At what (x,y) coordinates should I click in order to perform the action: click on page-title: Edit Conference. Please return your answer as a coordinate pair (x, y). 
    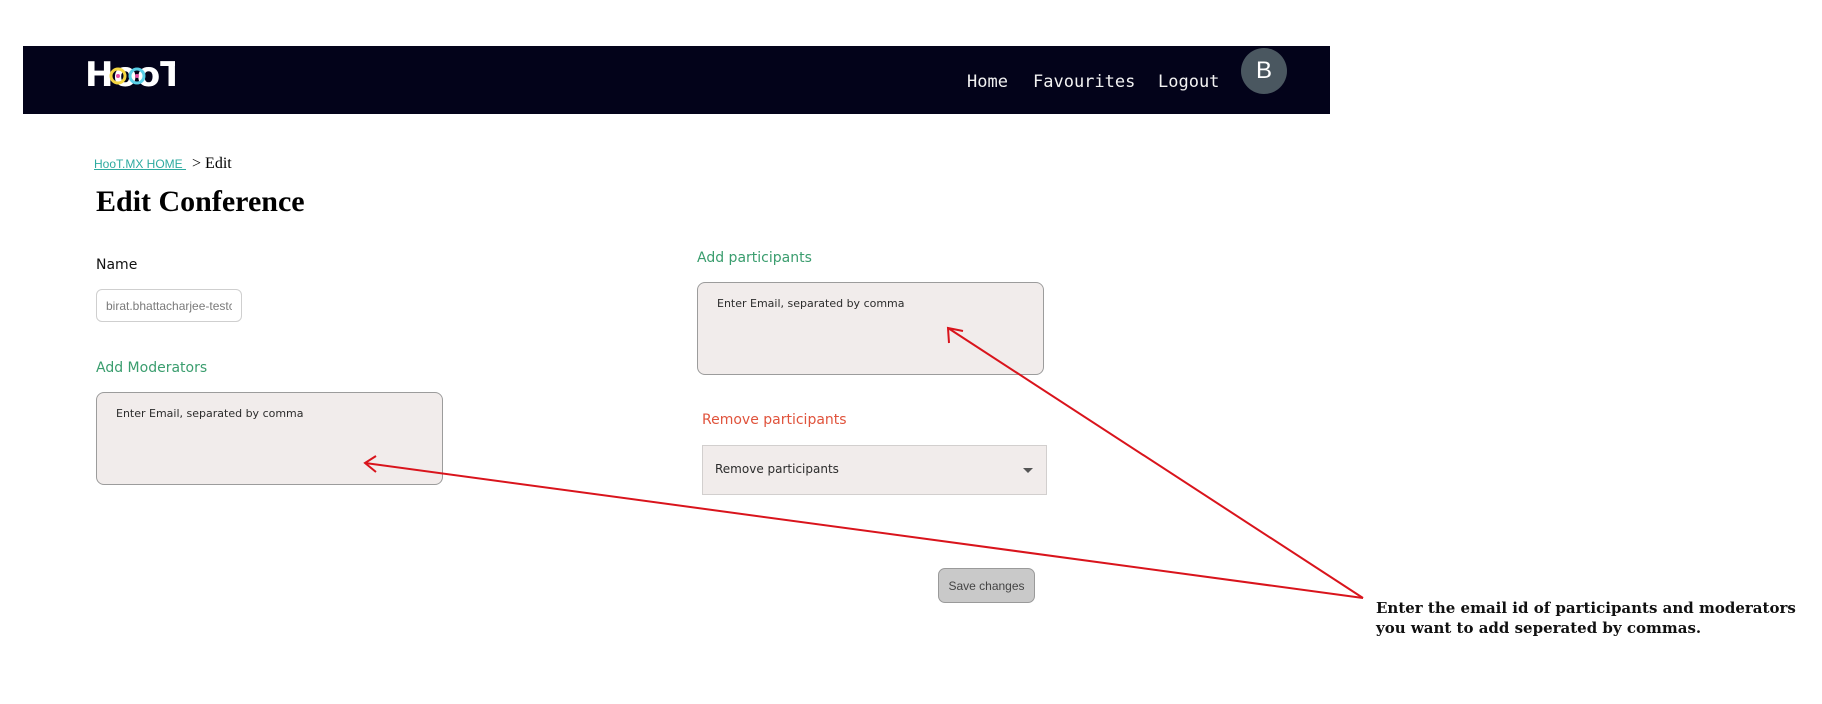
    Looking at the image, I should click on (200, 201).